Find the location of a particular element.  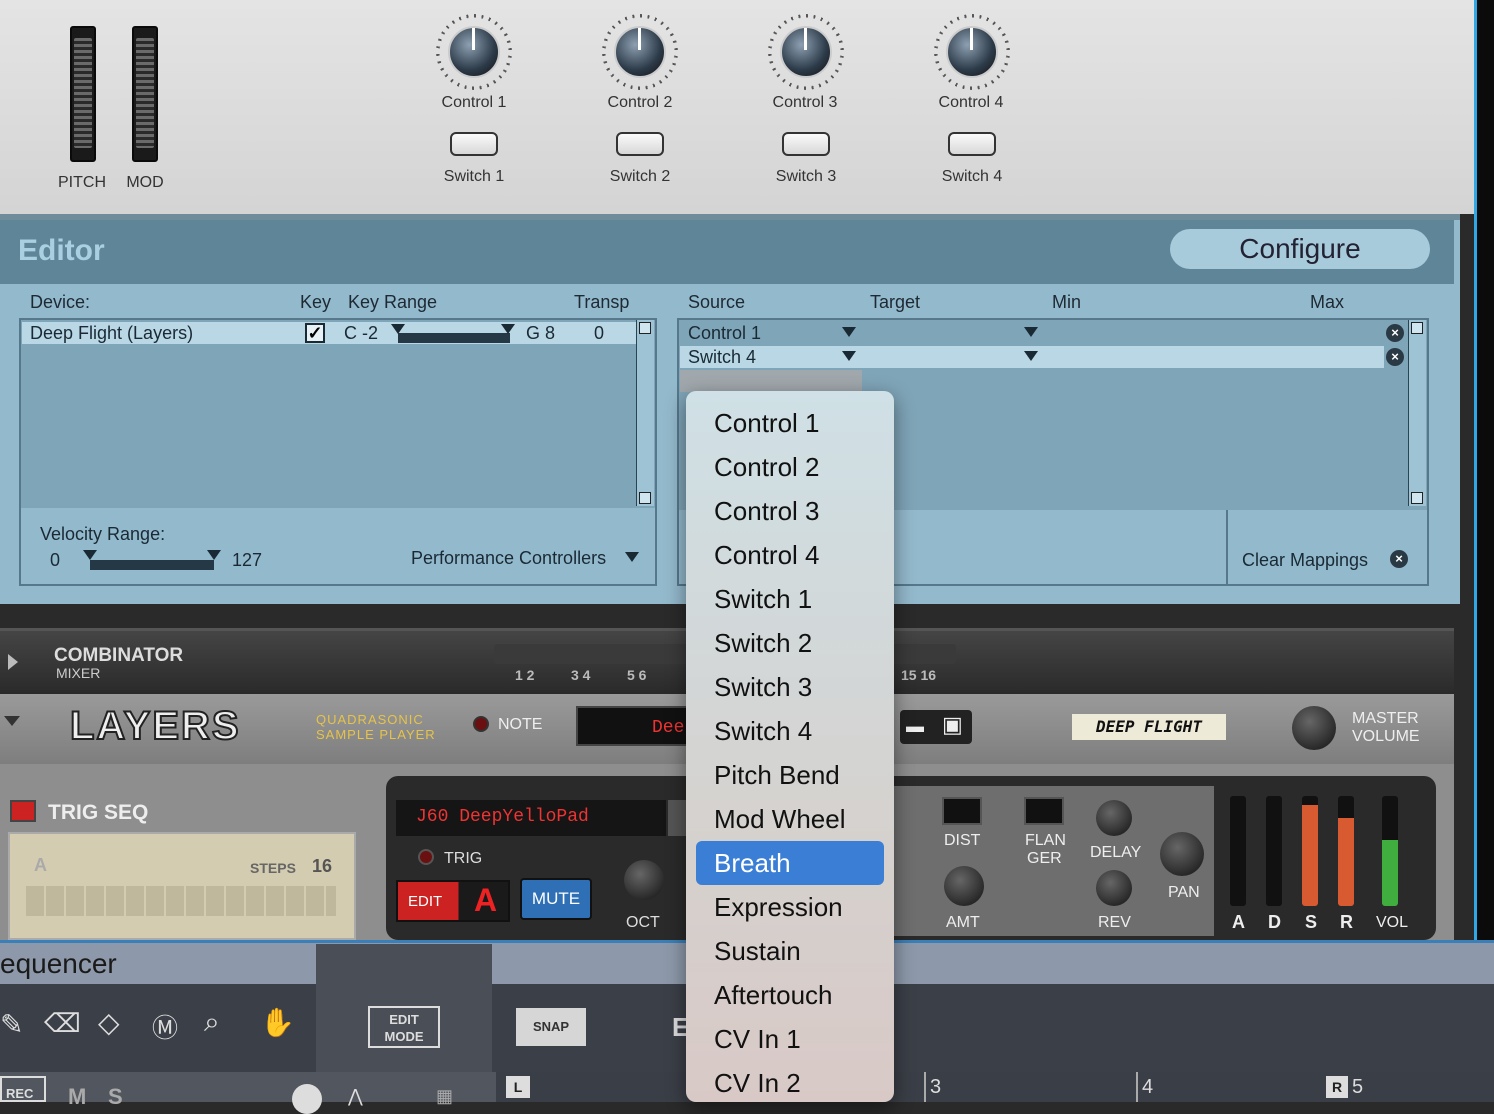

pitch-wheel is located at coordinates (83, 94).